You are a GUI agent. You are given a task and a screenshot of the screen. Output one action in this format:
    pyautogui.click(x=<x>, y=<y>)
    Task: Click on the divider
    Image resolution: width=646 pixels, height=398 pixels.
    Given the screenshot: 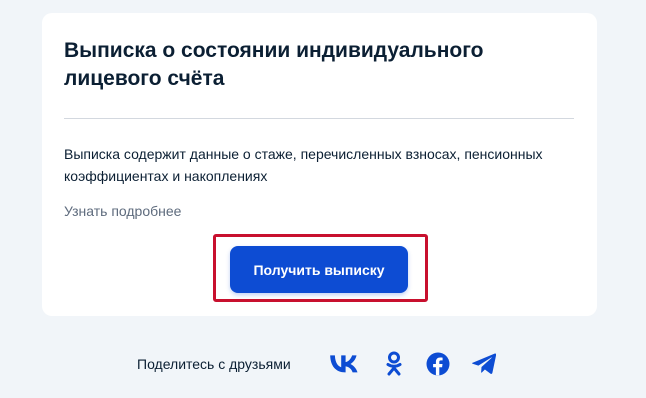 What is the action you would take?
    pyautogui.click(x=319, y=118)
    